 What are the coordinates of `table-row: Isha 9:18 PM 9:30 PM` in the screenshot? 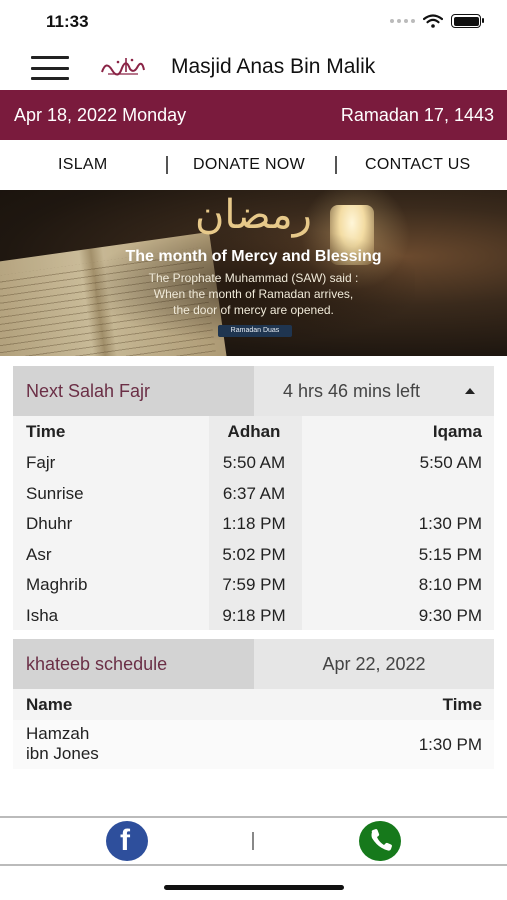 It's located at (253, 615).